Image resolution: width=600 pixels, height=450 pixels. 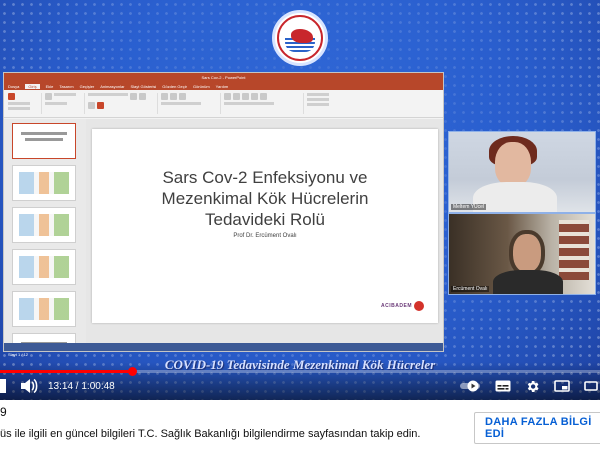 What do you see at coordinates (143, 86) in the screenshot?
I see `ppt-tab: Slayt Gösterisi` at bounding box center [143, 86].